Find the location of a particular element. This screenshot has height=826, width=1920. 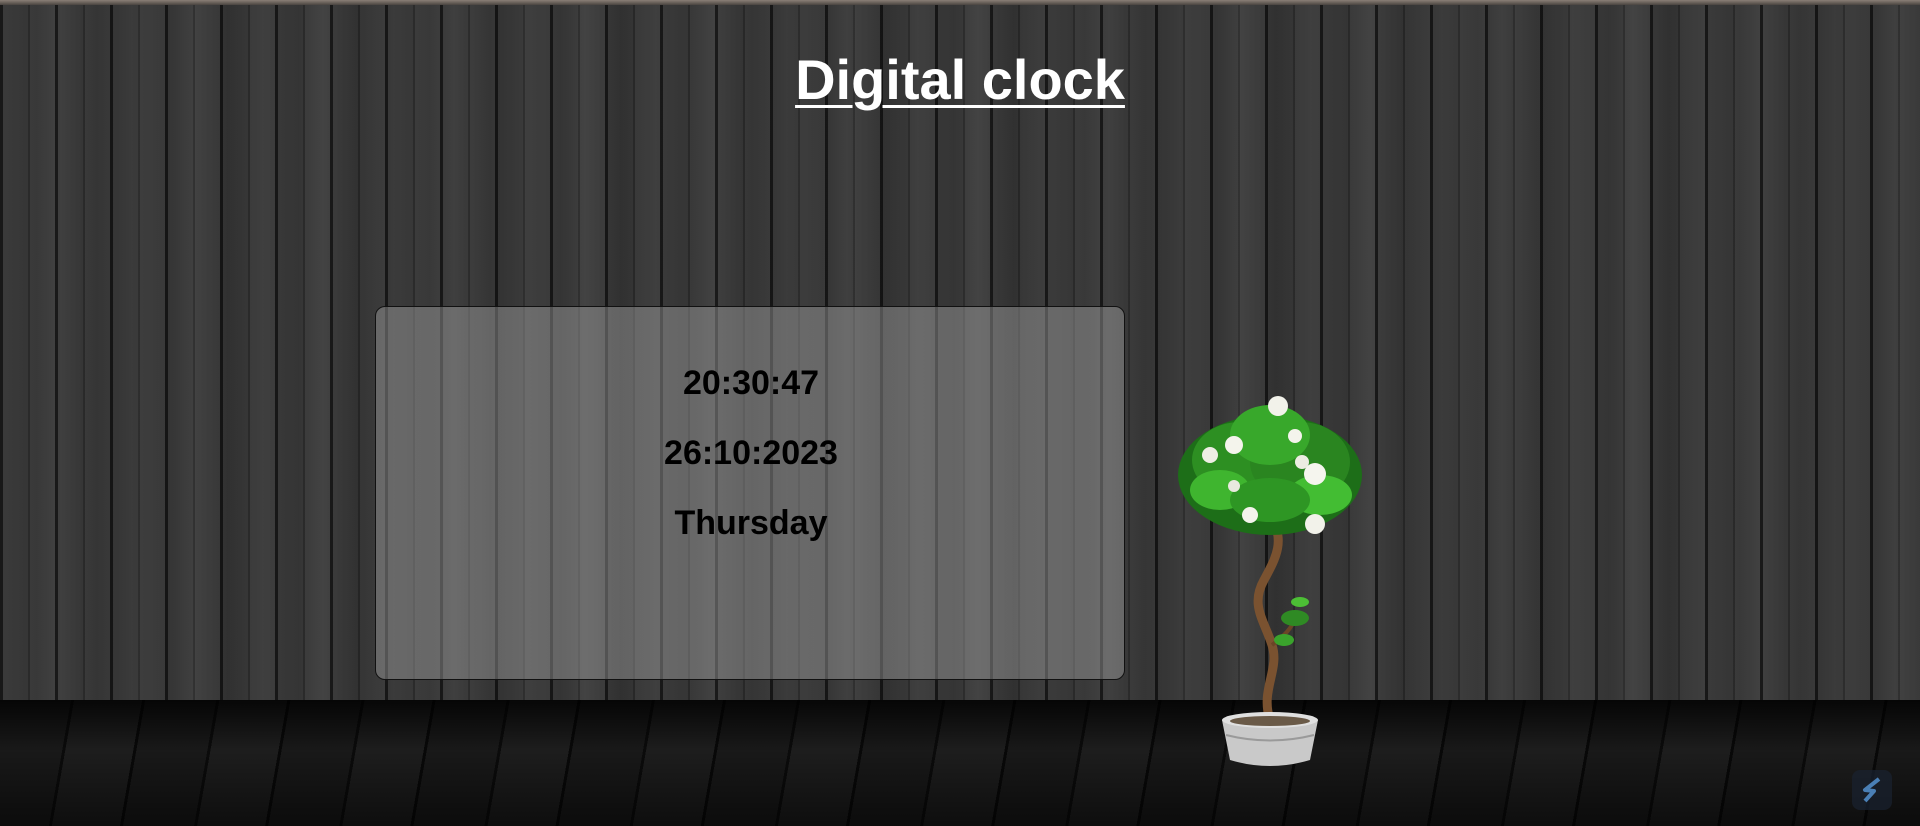

clock-time: 20:30:47 is located at coordinates (751, 383).